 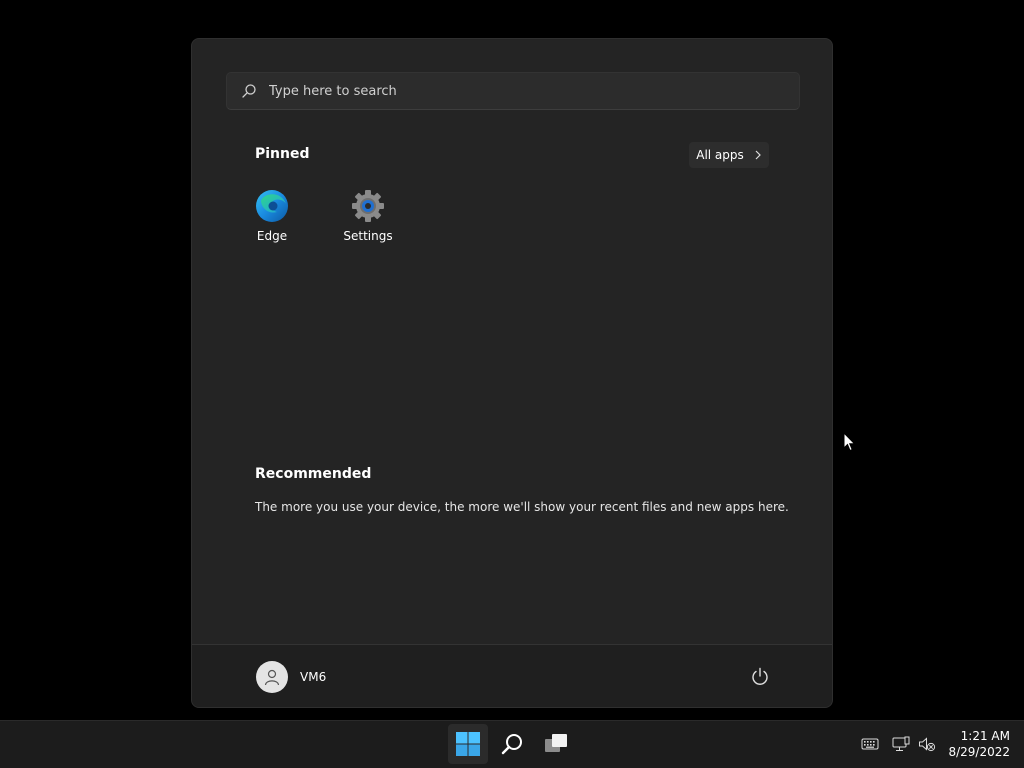 What do you see at coordinates (368, 206) in the screenshot?
I see `settings-gear-icon` at bounding box center [368, 206].